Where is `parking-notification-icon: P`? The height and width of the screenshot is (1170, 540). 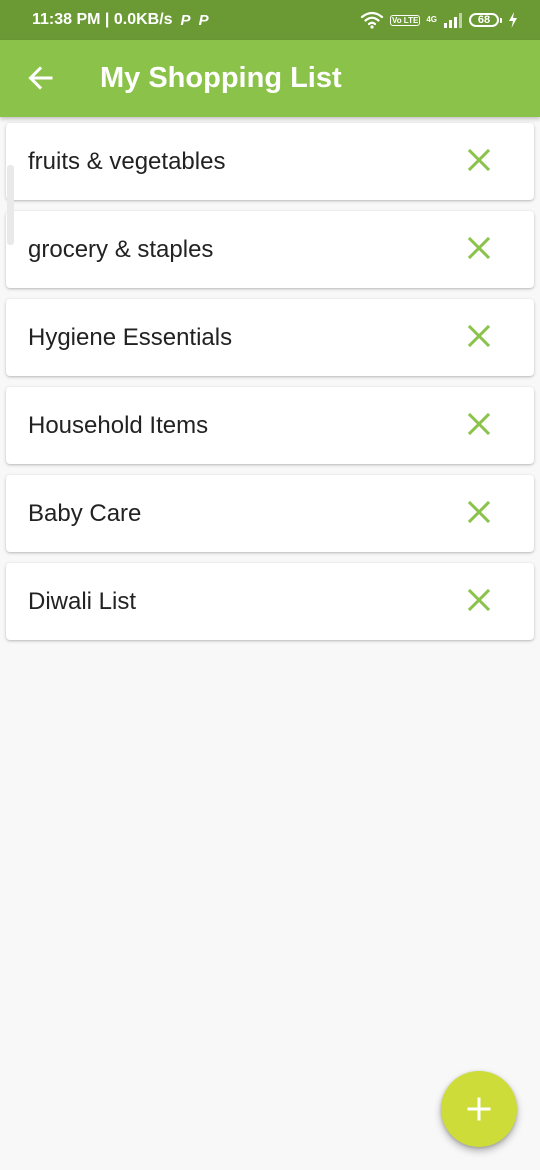 parking-notification-icon: P is located at coordinates (185, 20).